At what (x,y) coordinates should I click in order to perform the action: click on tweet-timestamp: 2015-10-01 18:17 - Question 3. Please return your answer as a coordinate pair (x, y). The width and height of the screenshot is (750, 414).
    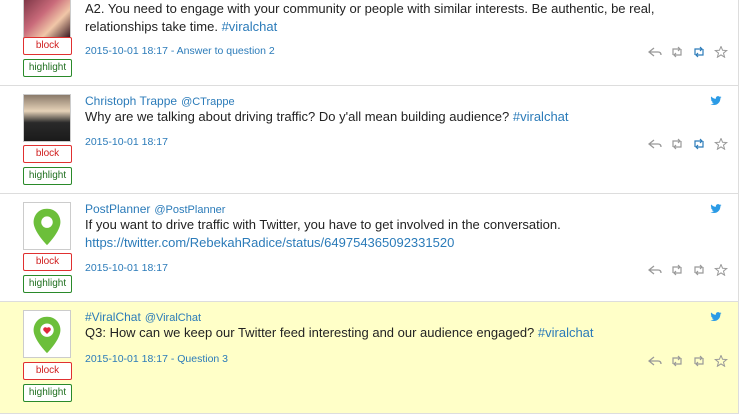
    Looking at the image, I should click on (156, 359).